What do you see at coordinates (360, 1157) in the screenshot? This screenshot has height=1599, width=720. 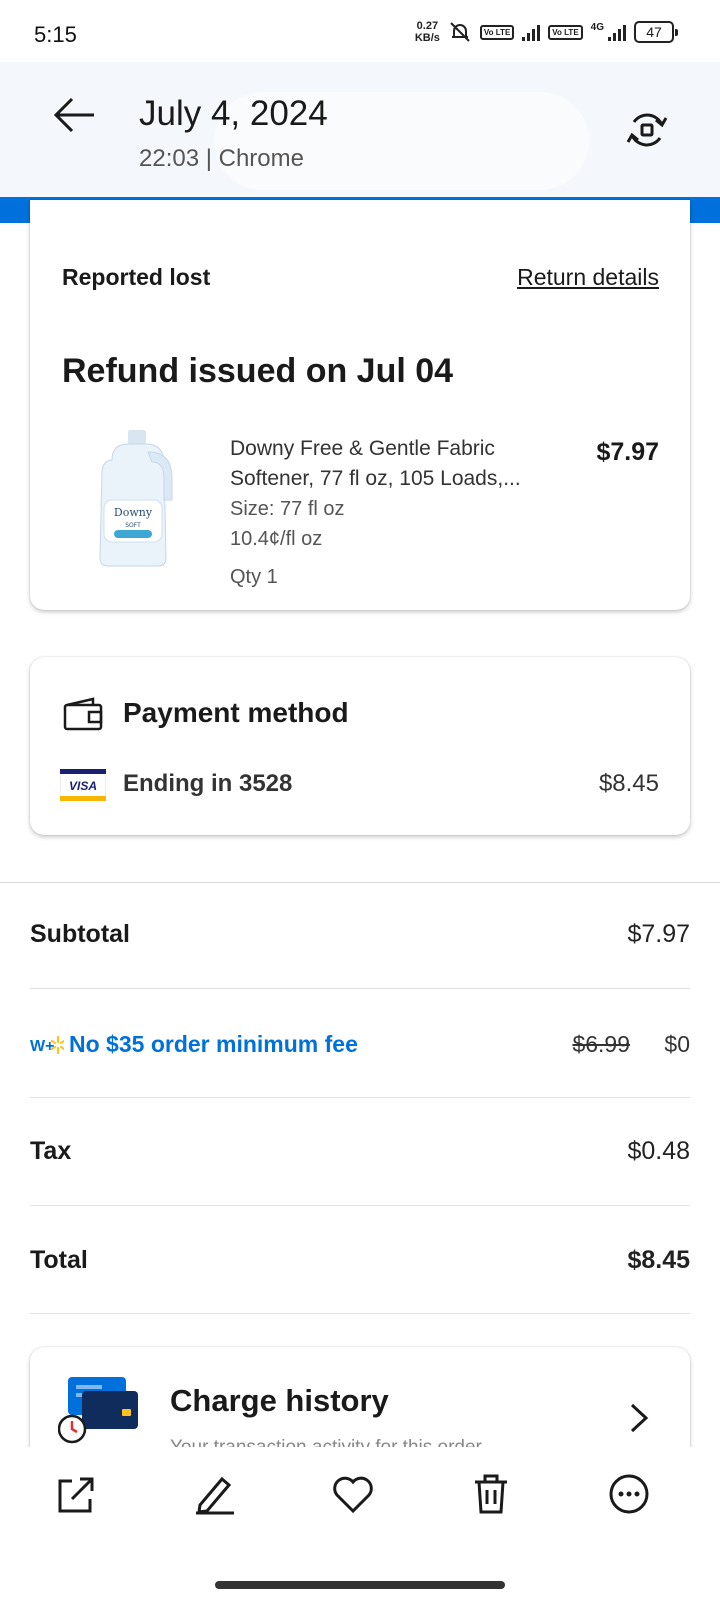 I see `tax-row: Tax $0.48` at bounding box center [360, 1157].